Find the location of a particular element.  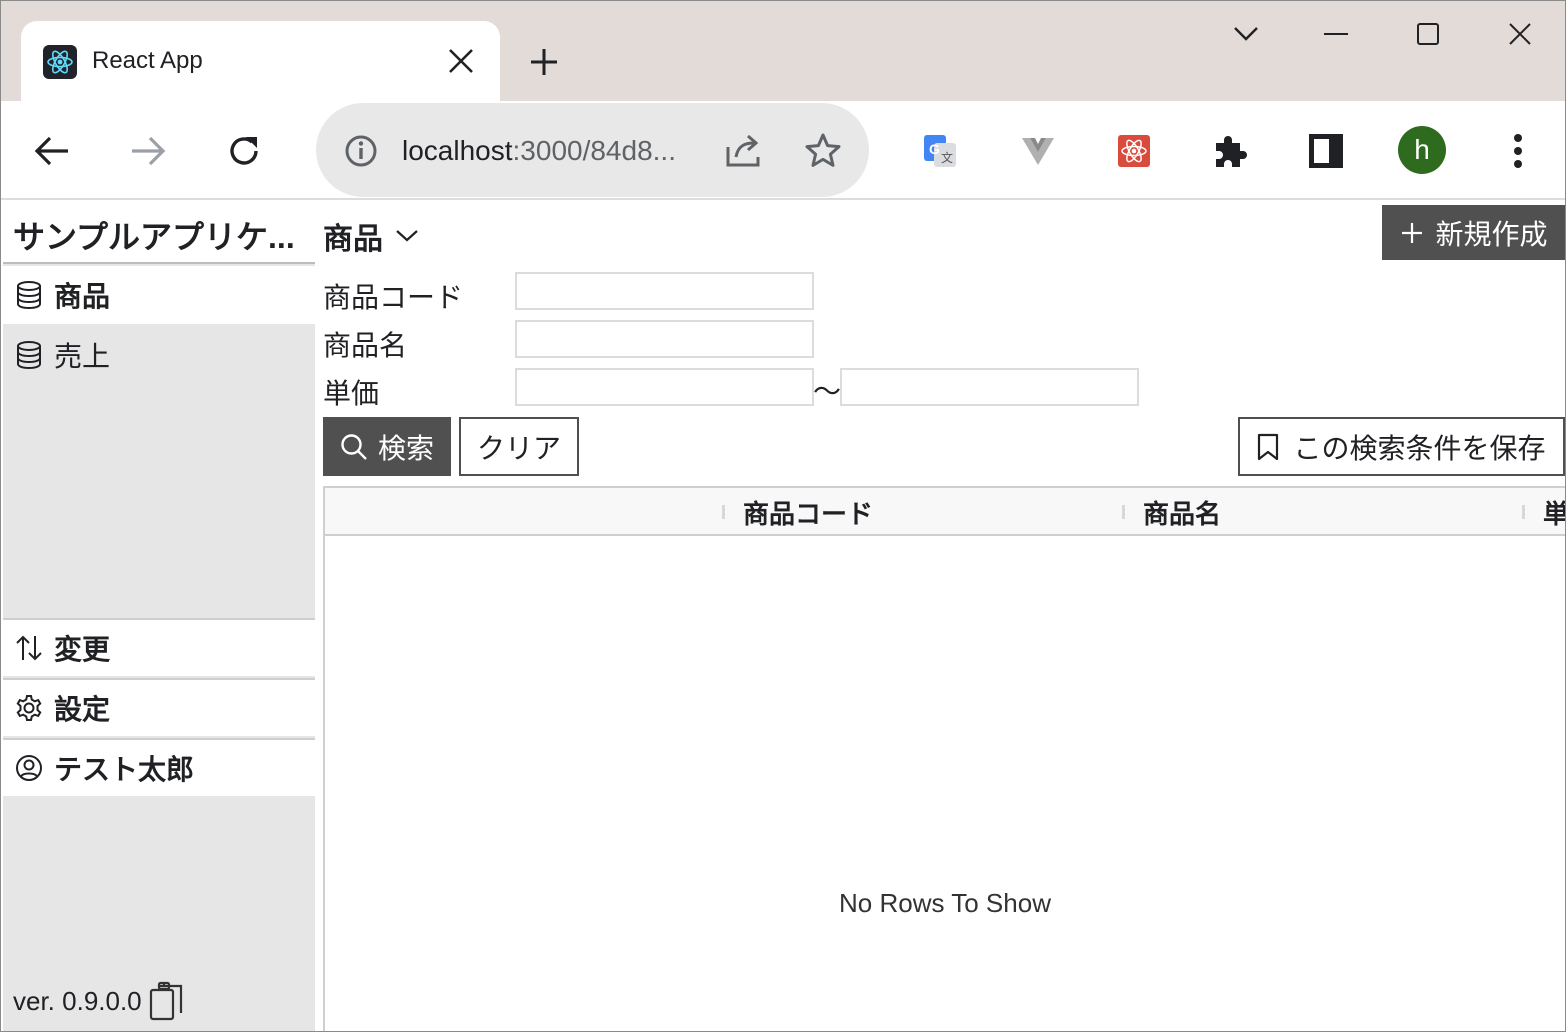

search-icon is located at coordinates (354, 447).